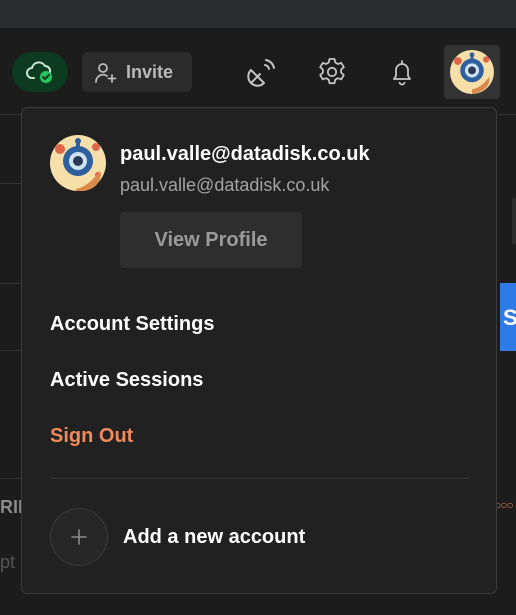 The width and height of the screenshot is (516, 615). I want to click on plus-icon, so click(79, 537).